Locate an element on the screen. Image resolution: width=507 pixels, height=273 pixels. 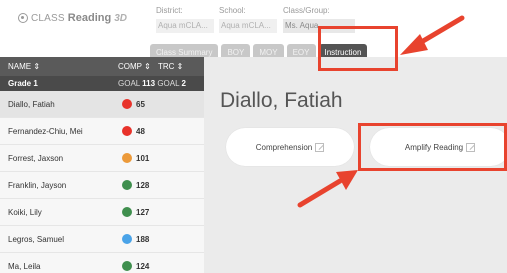
sort-by-comp: COMP ⇕ is located at coordinates (138, 66).